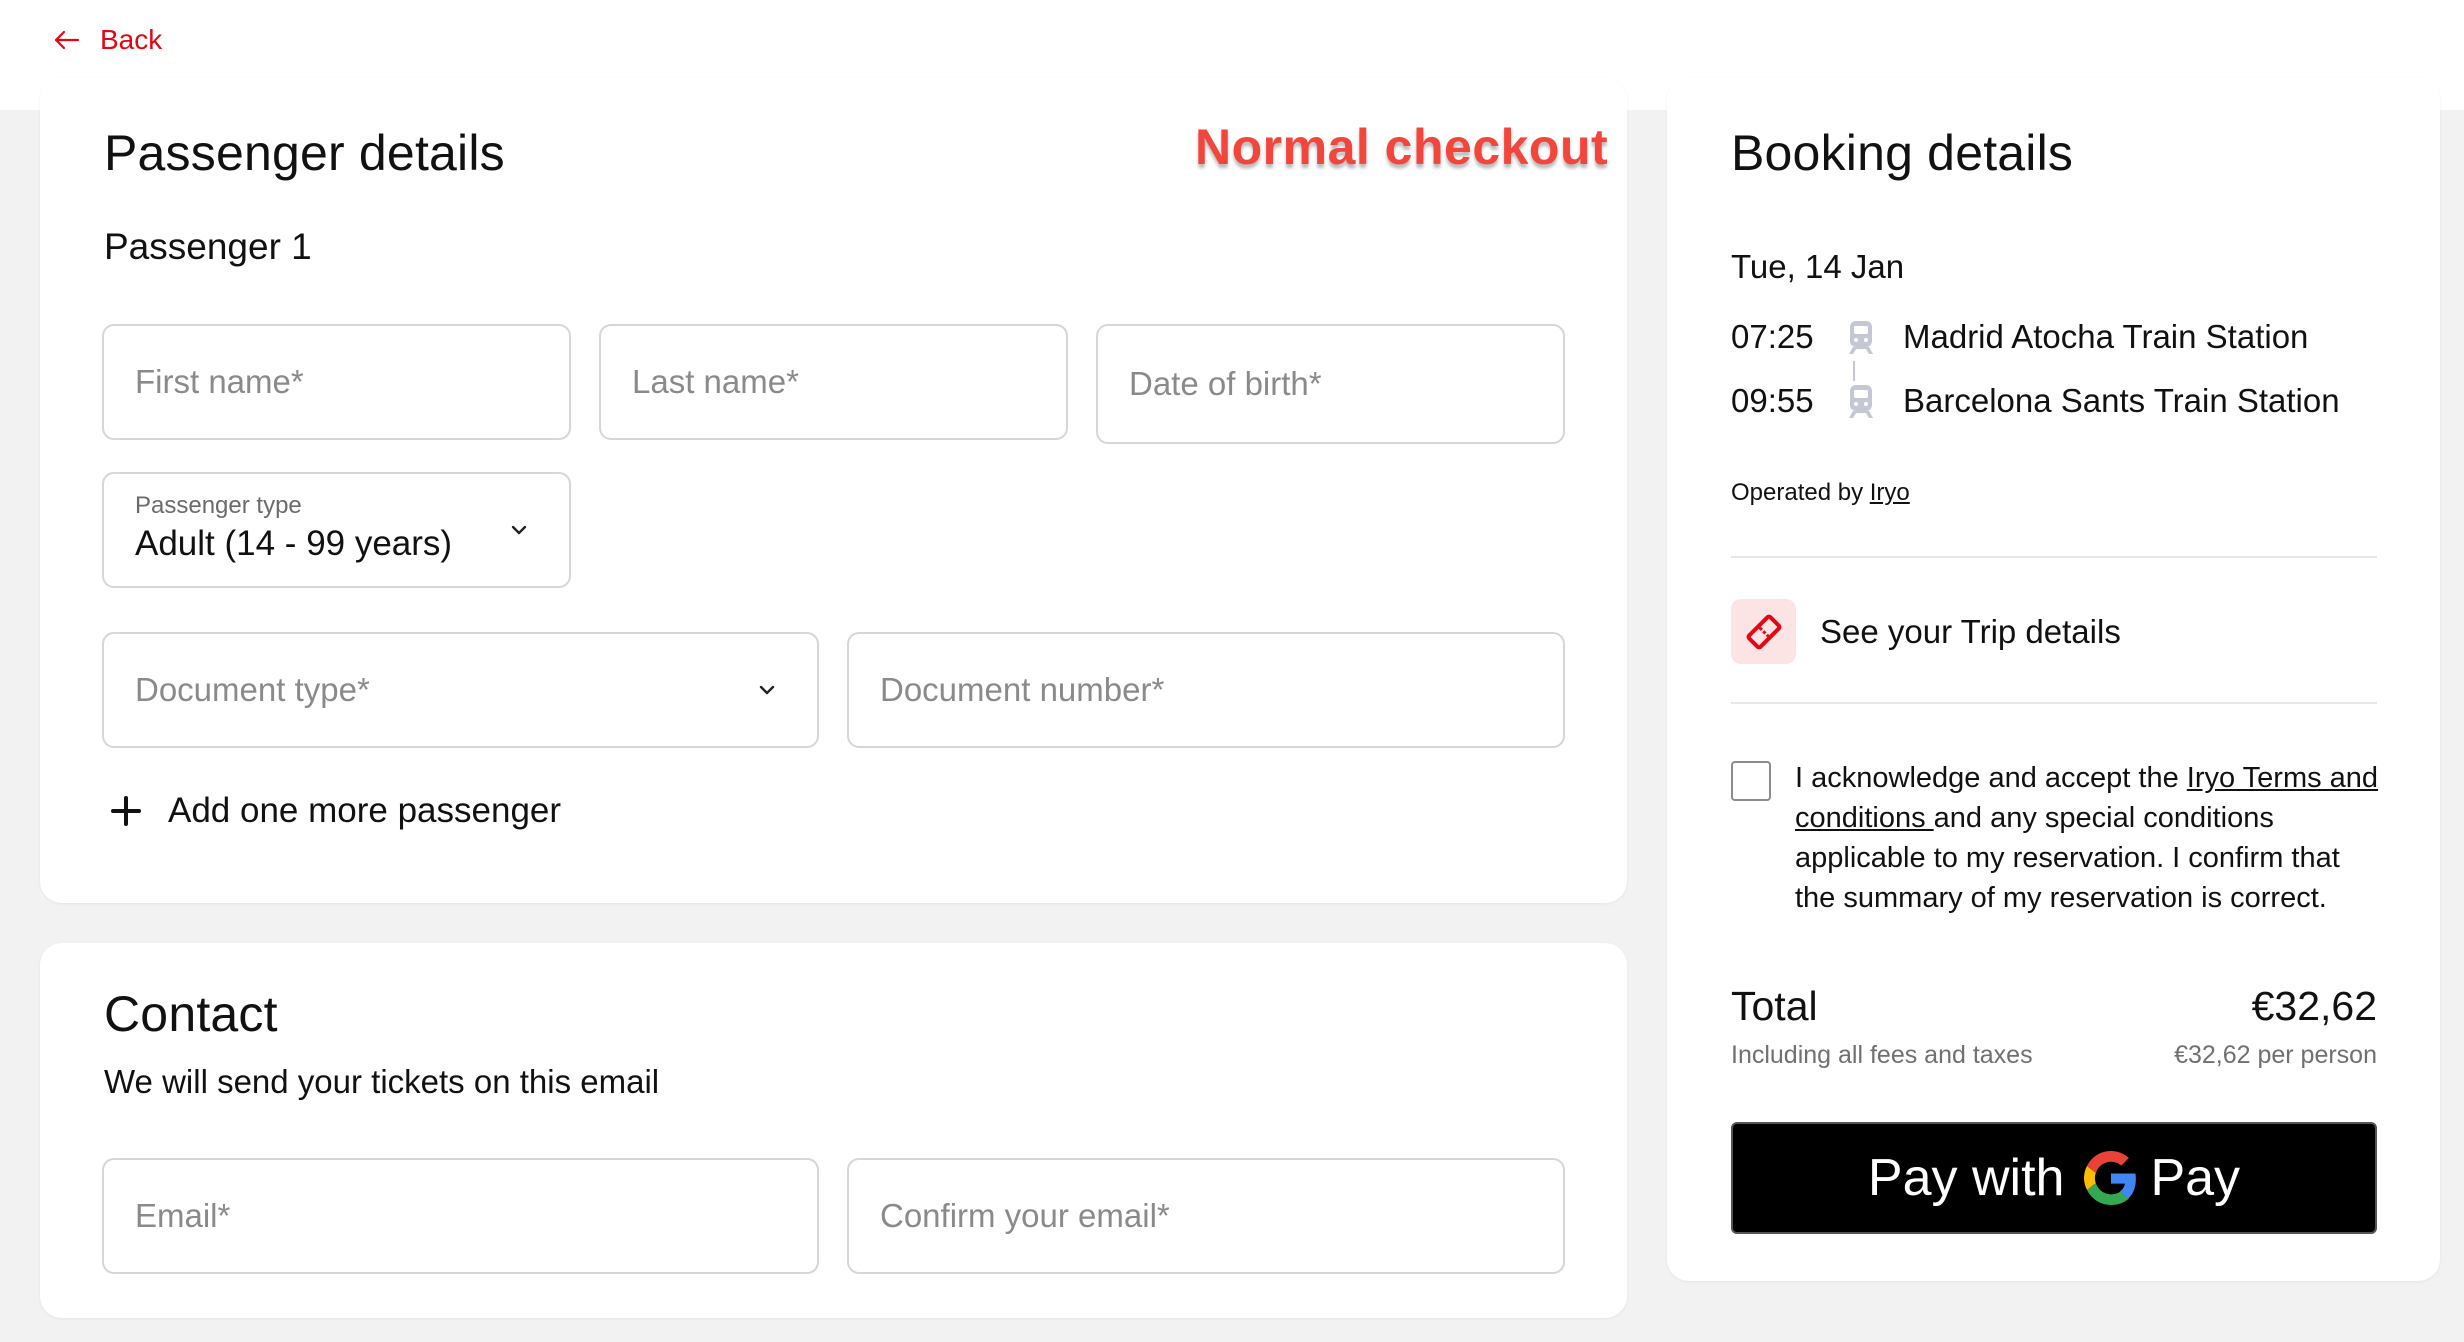 The image size is (2464, 1342). I want to click on ticket-icon, so click(1763, 631).